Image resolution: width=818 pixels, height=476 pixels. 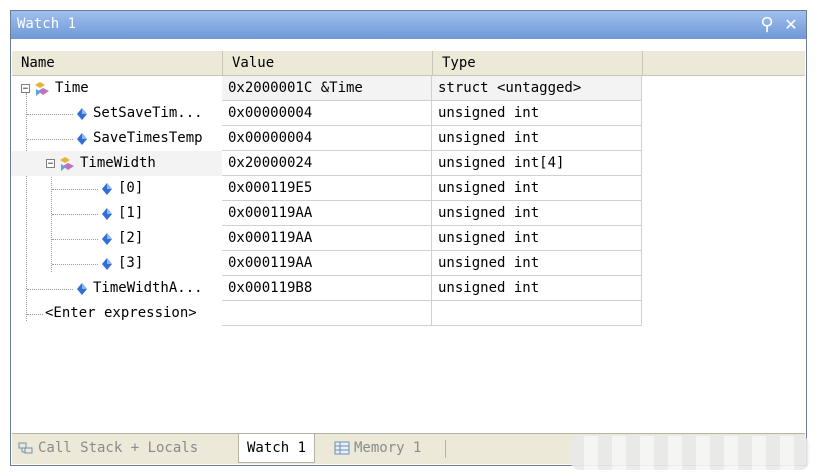 I want to click on row-type: unsigned int[4], so click(x=537, y=163).